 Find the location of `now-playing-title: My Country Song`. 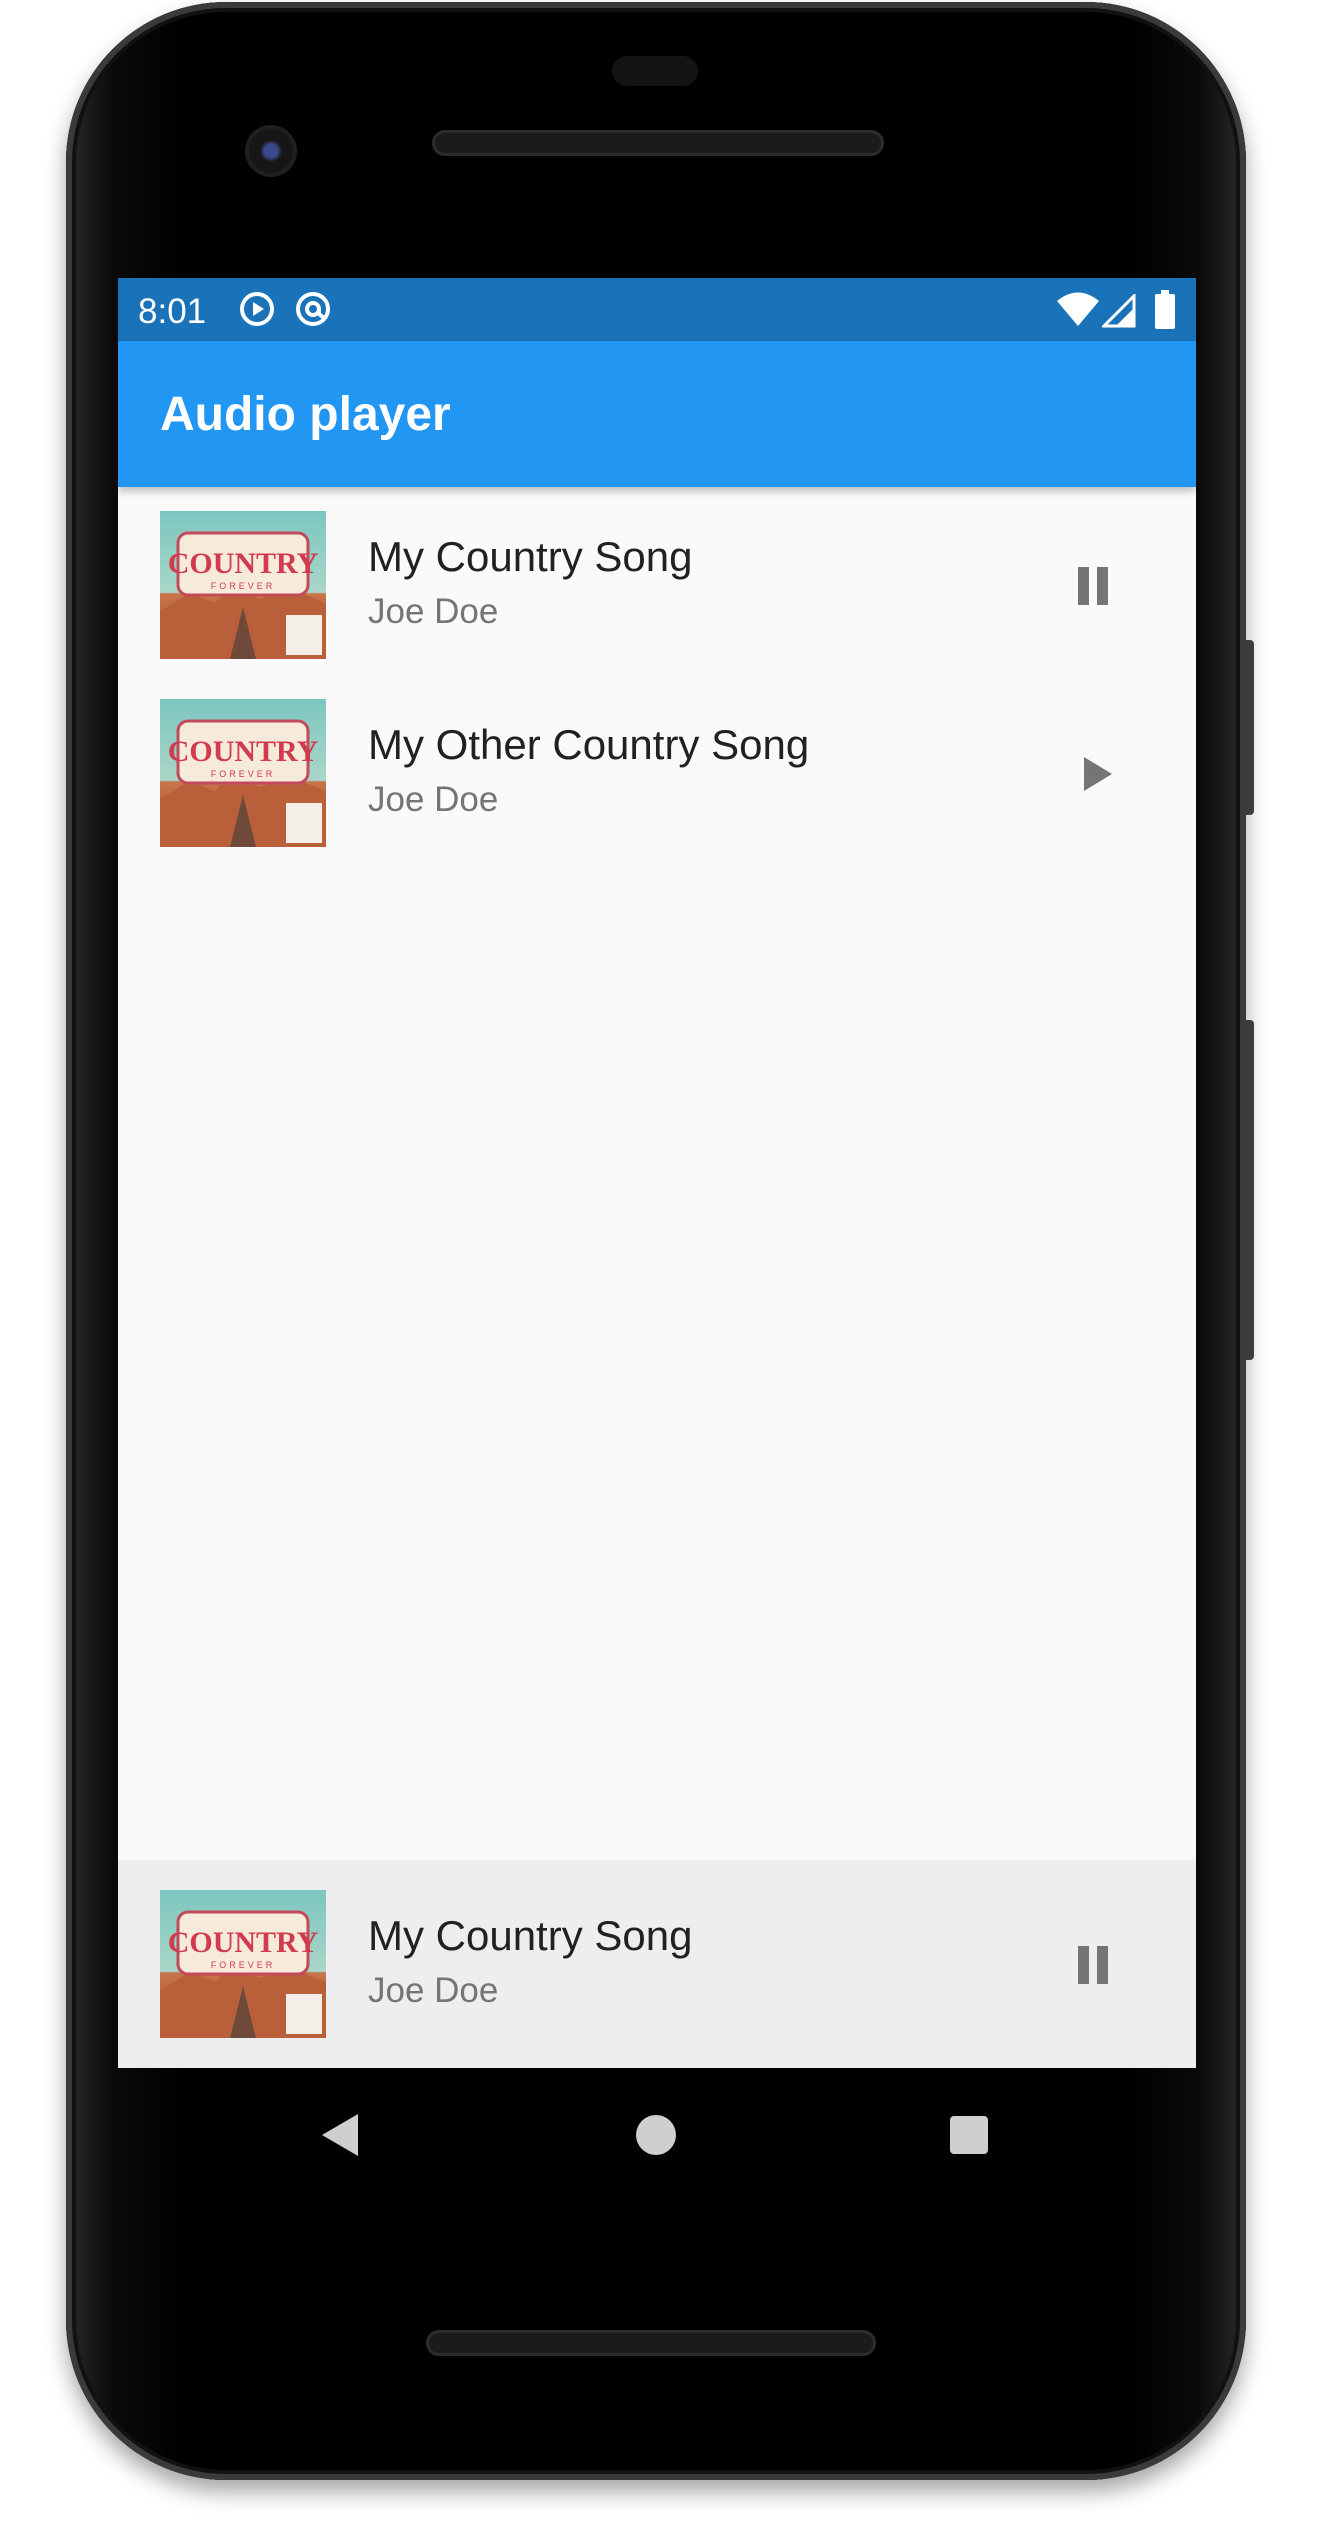

now-playing-title: My Country Song is located at coordinates (530, 1935).